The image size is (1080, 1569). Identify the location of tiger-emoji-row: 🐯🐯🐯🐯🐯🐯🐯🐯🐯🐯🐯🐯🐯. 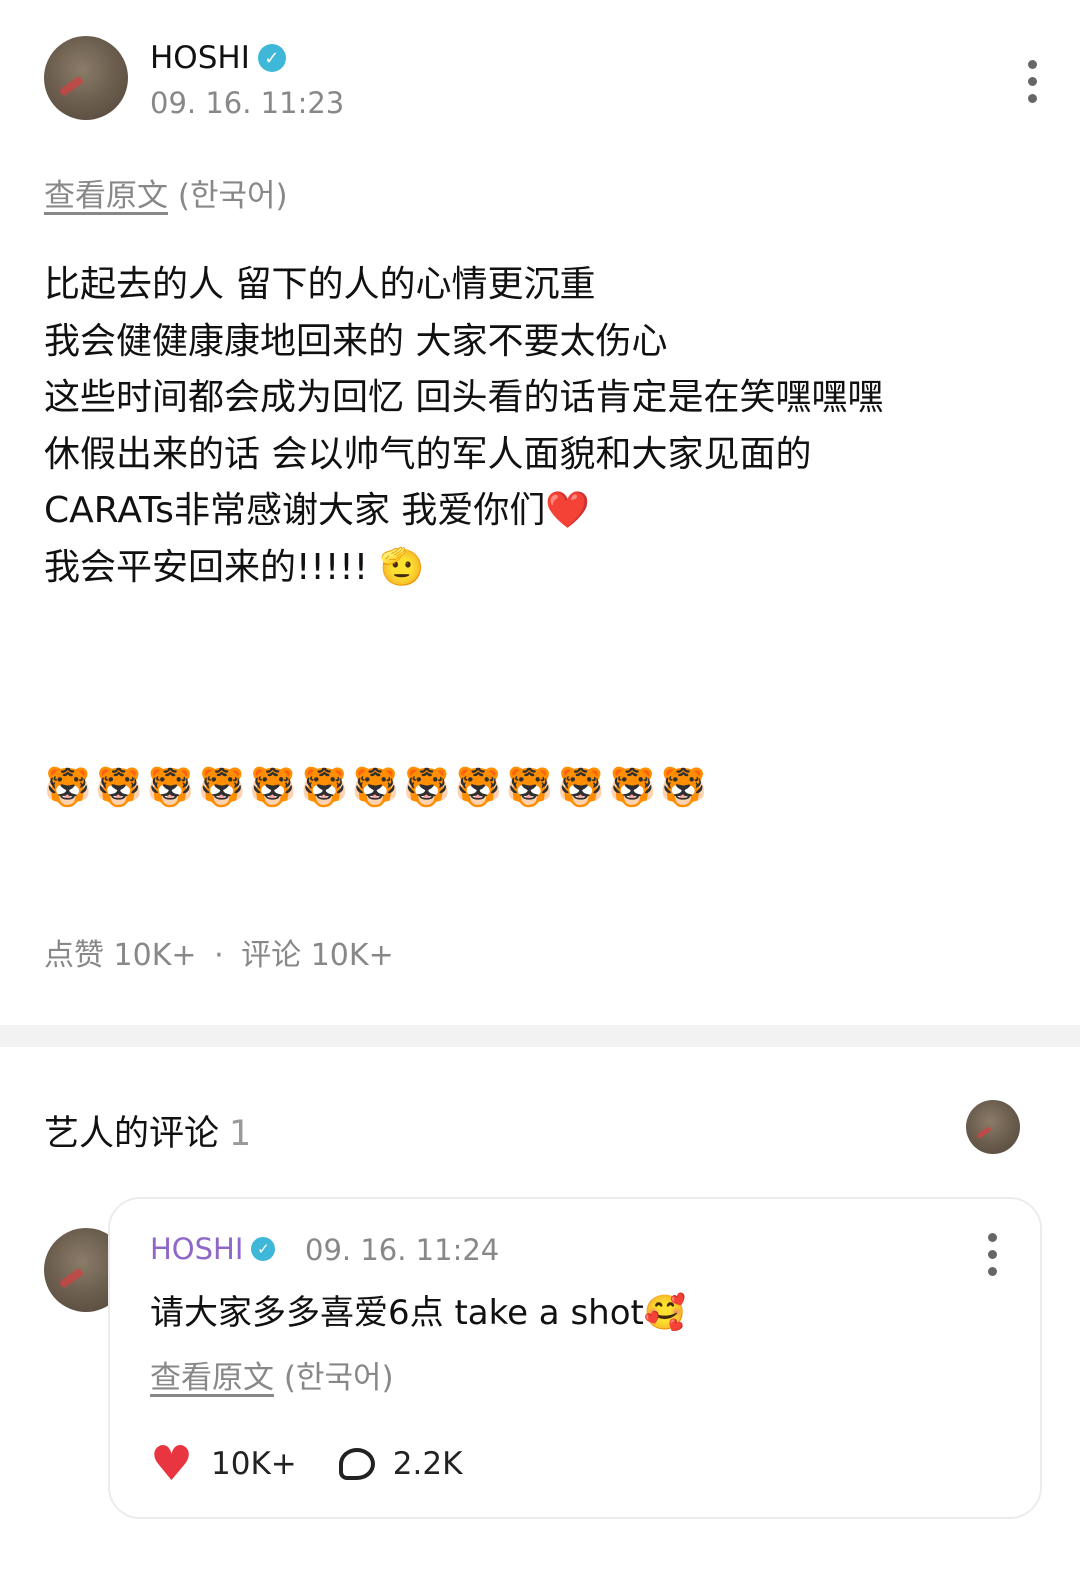
(378, 787).